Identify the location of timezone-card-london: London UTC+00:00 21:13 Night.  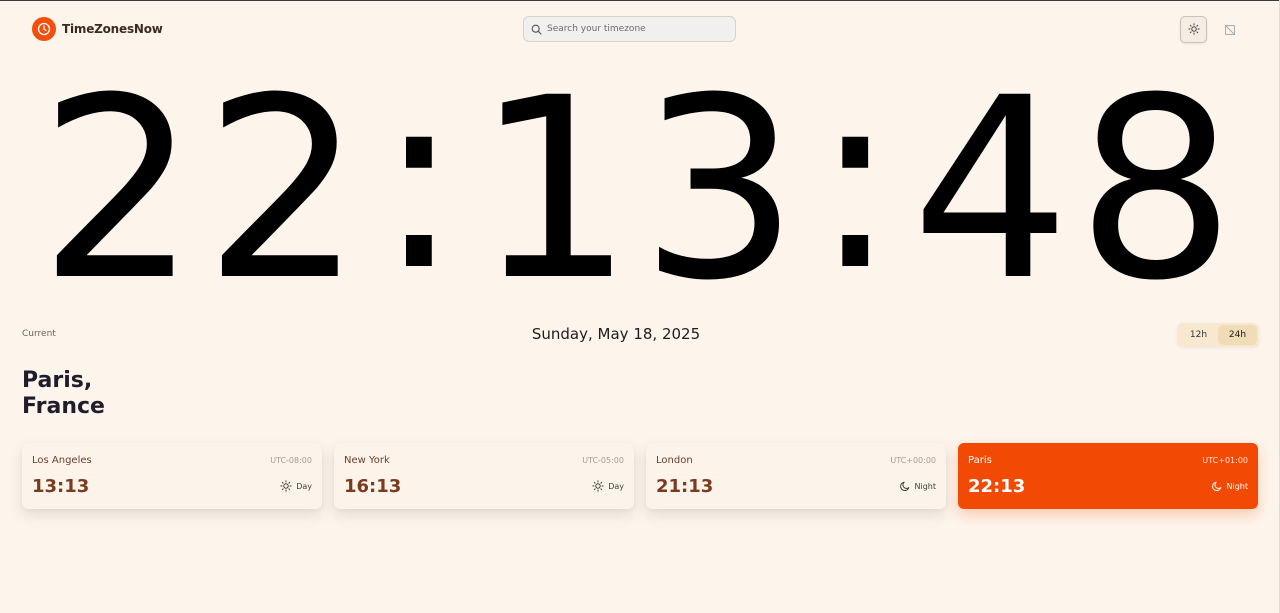
(796, 476).